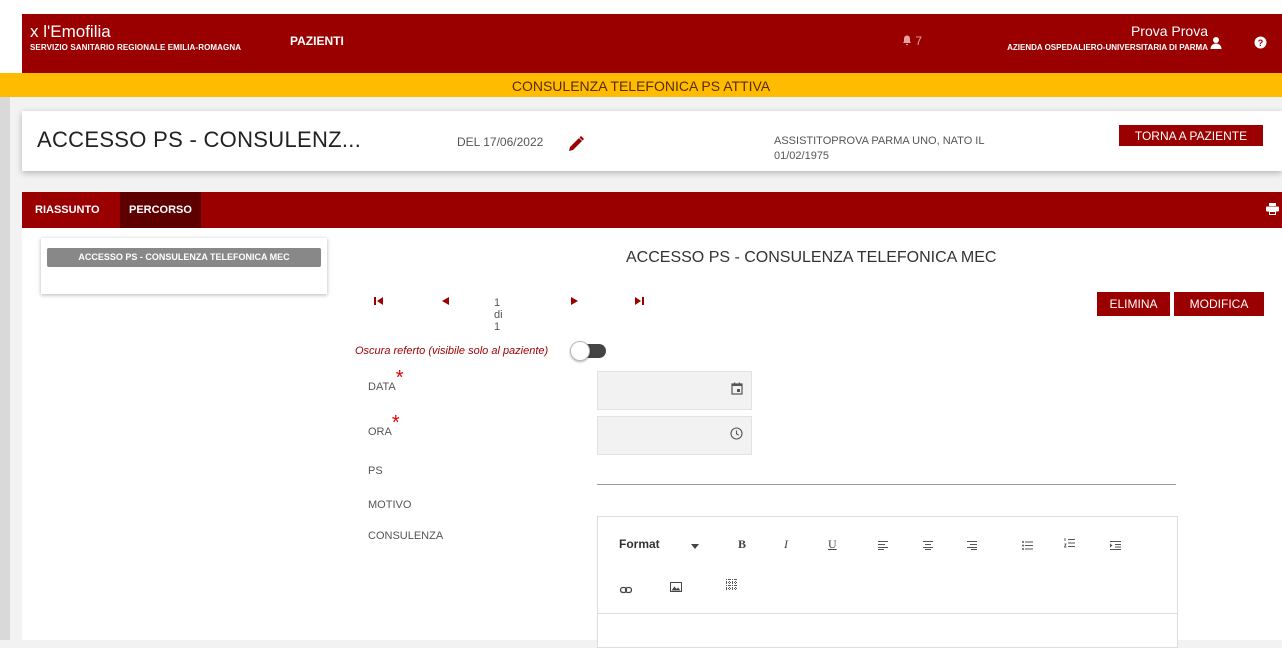 The height and width of the screenshot is (648, 1282). Describe the element at coordinates (1115, 546) in the screenshot. I see `indent-icon` at that location.